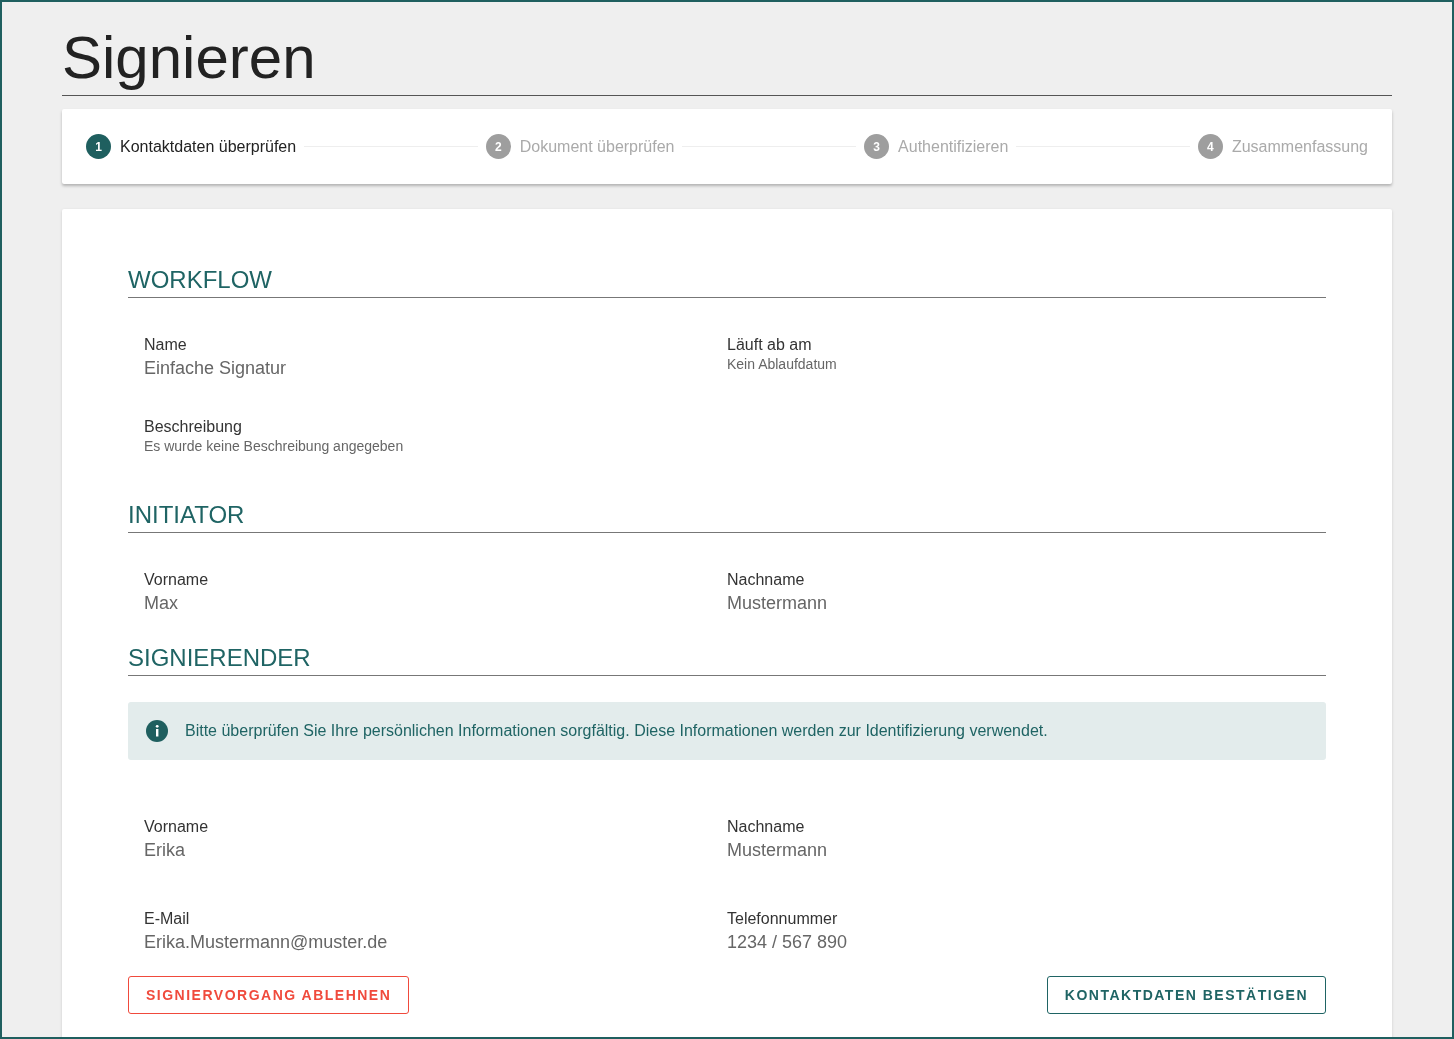  What do you see at coordinates (498, 146) in the screenshot?
I see `step-number-badge: 2` at bounding box center [498, 146].